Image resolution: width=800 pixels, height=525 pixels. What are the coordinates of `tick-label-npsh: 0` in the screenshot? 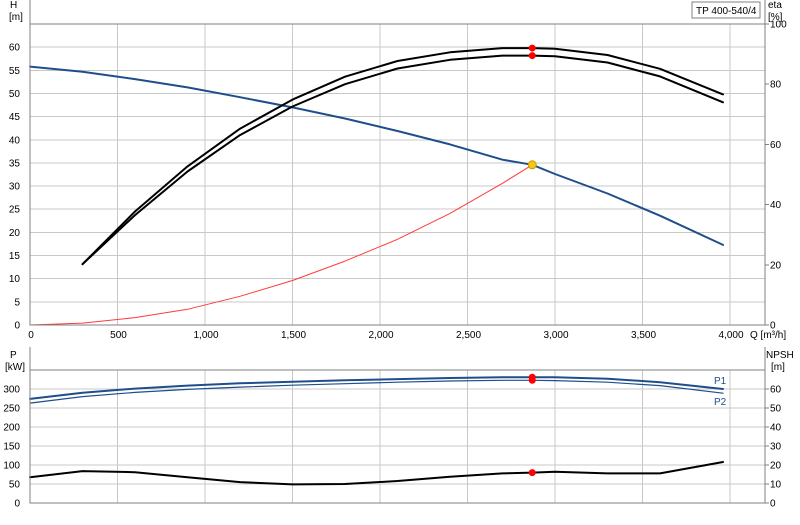 It's located at (773, 504).